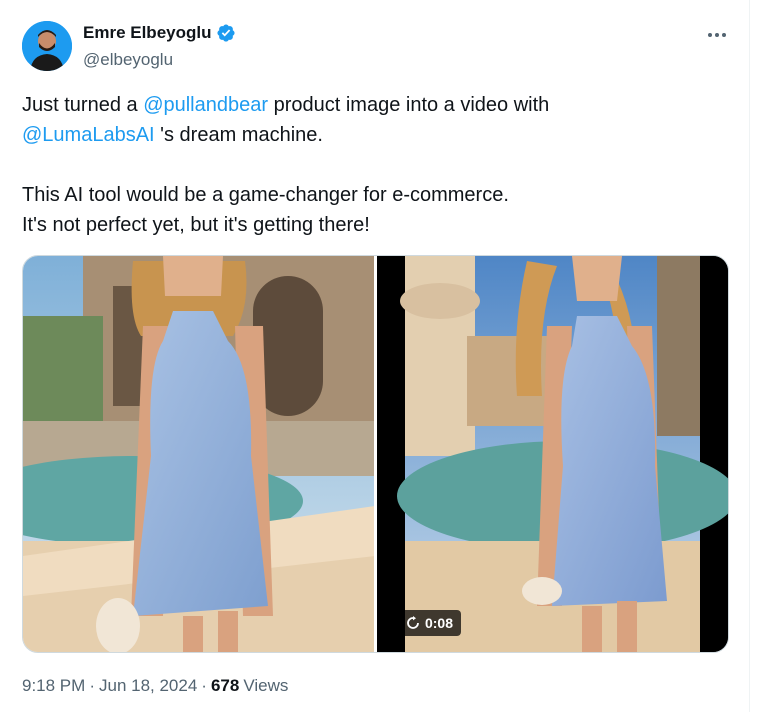 This screenshot has width=764, height=712. I want to click on author-handle: @elbeyoglu, so click(128, 60).